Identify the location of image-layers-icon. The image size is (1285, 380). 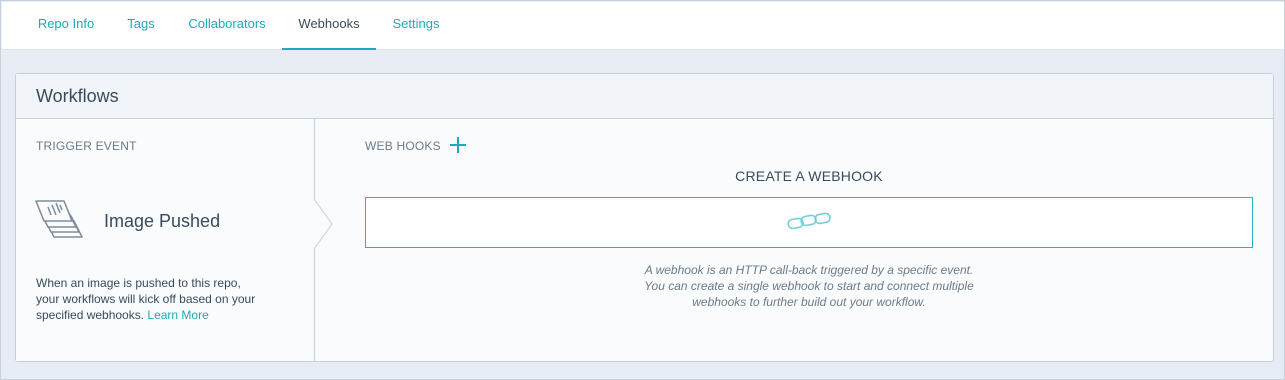
(63, 221).